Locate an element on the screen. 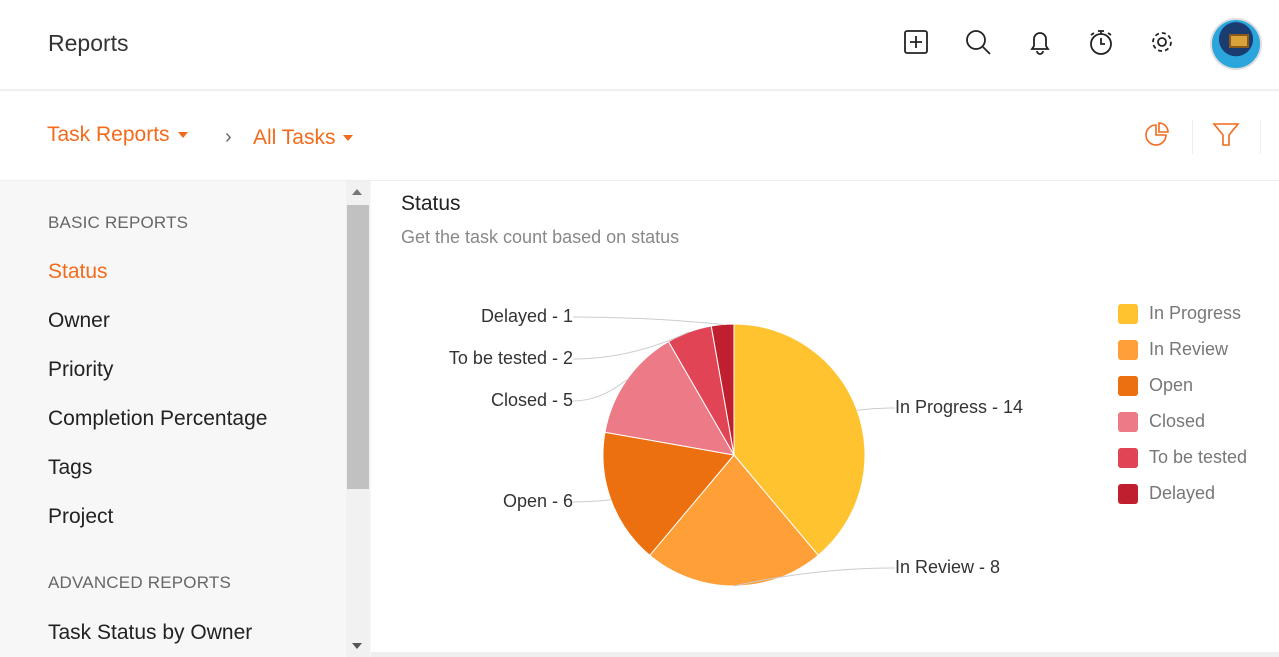 The width and height of the screenshot is (1279, 657). top-bar: Reports is located at coordinates (639, 45).